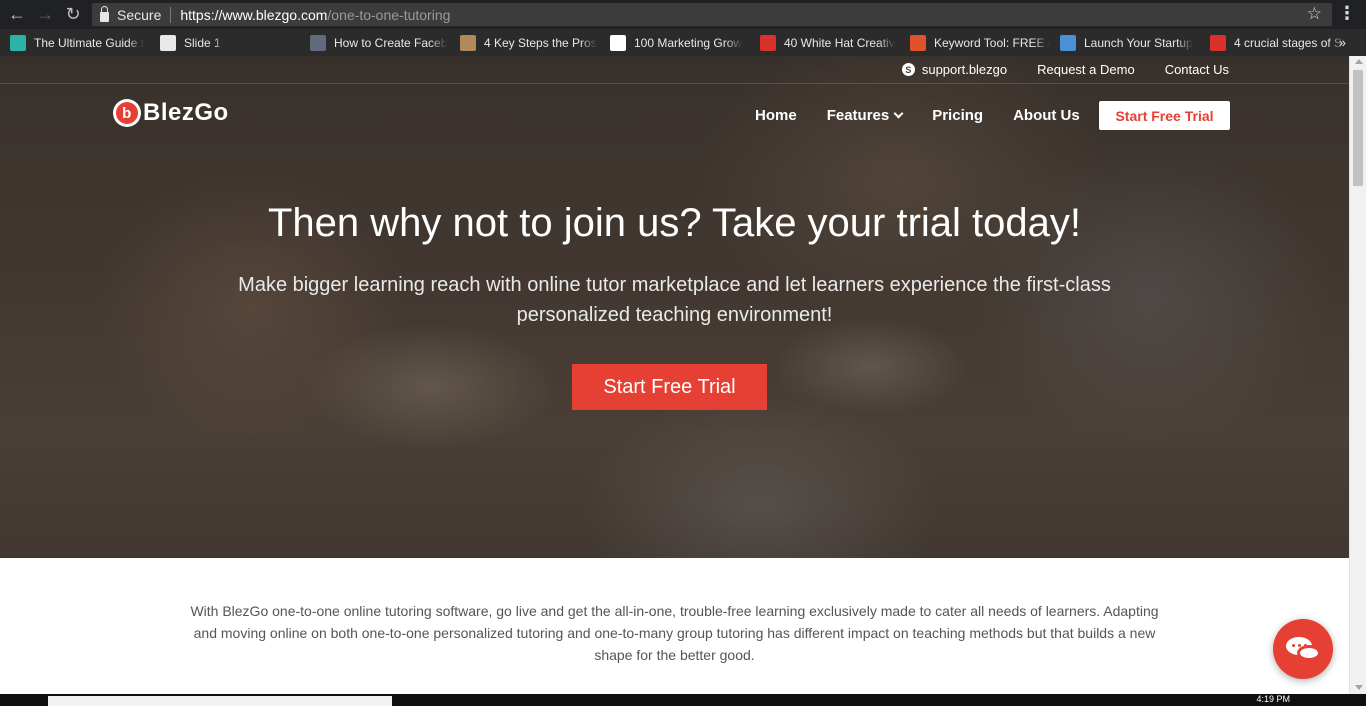  I want to click on bookmark-label: 4 Key Steps the Pros, so click(540, 42).